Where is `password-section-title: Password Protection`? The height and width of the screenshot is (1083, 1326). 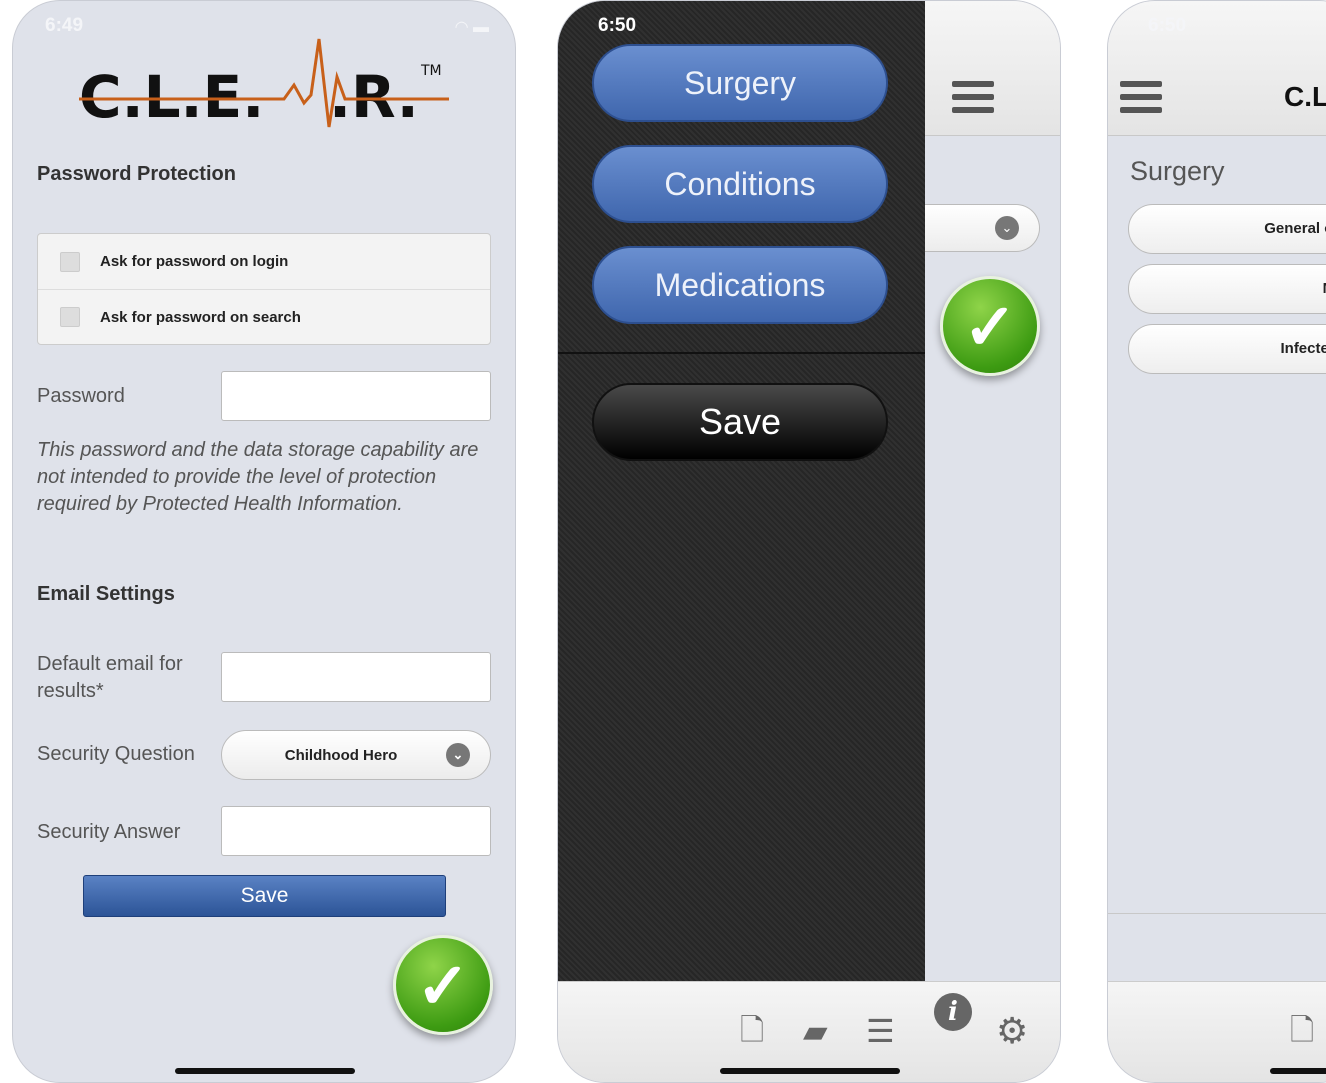 password-section-title: Password Protection is located at coordinates (136, 174).